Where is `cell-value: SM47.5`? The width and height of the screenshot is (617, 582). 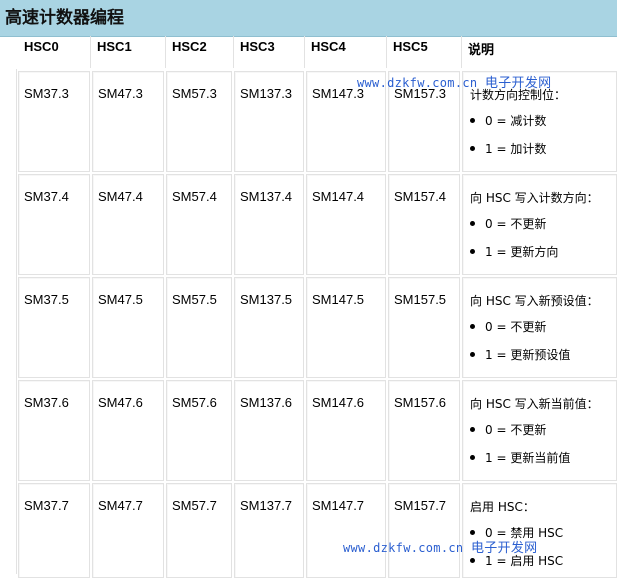 cell-value: SM47.5 is located at coordinates (120, 299).